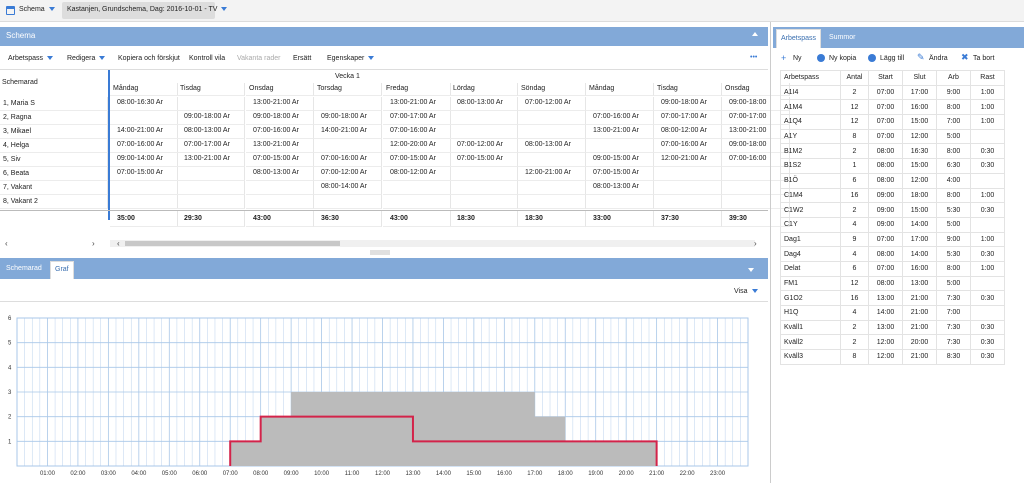 Image resolution: width=1024 pixels, height=483 pixels. I want to click on row-label: 7, Vakant, so click(54, 188).